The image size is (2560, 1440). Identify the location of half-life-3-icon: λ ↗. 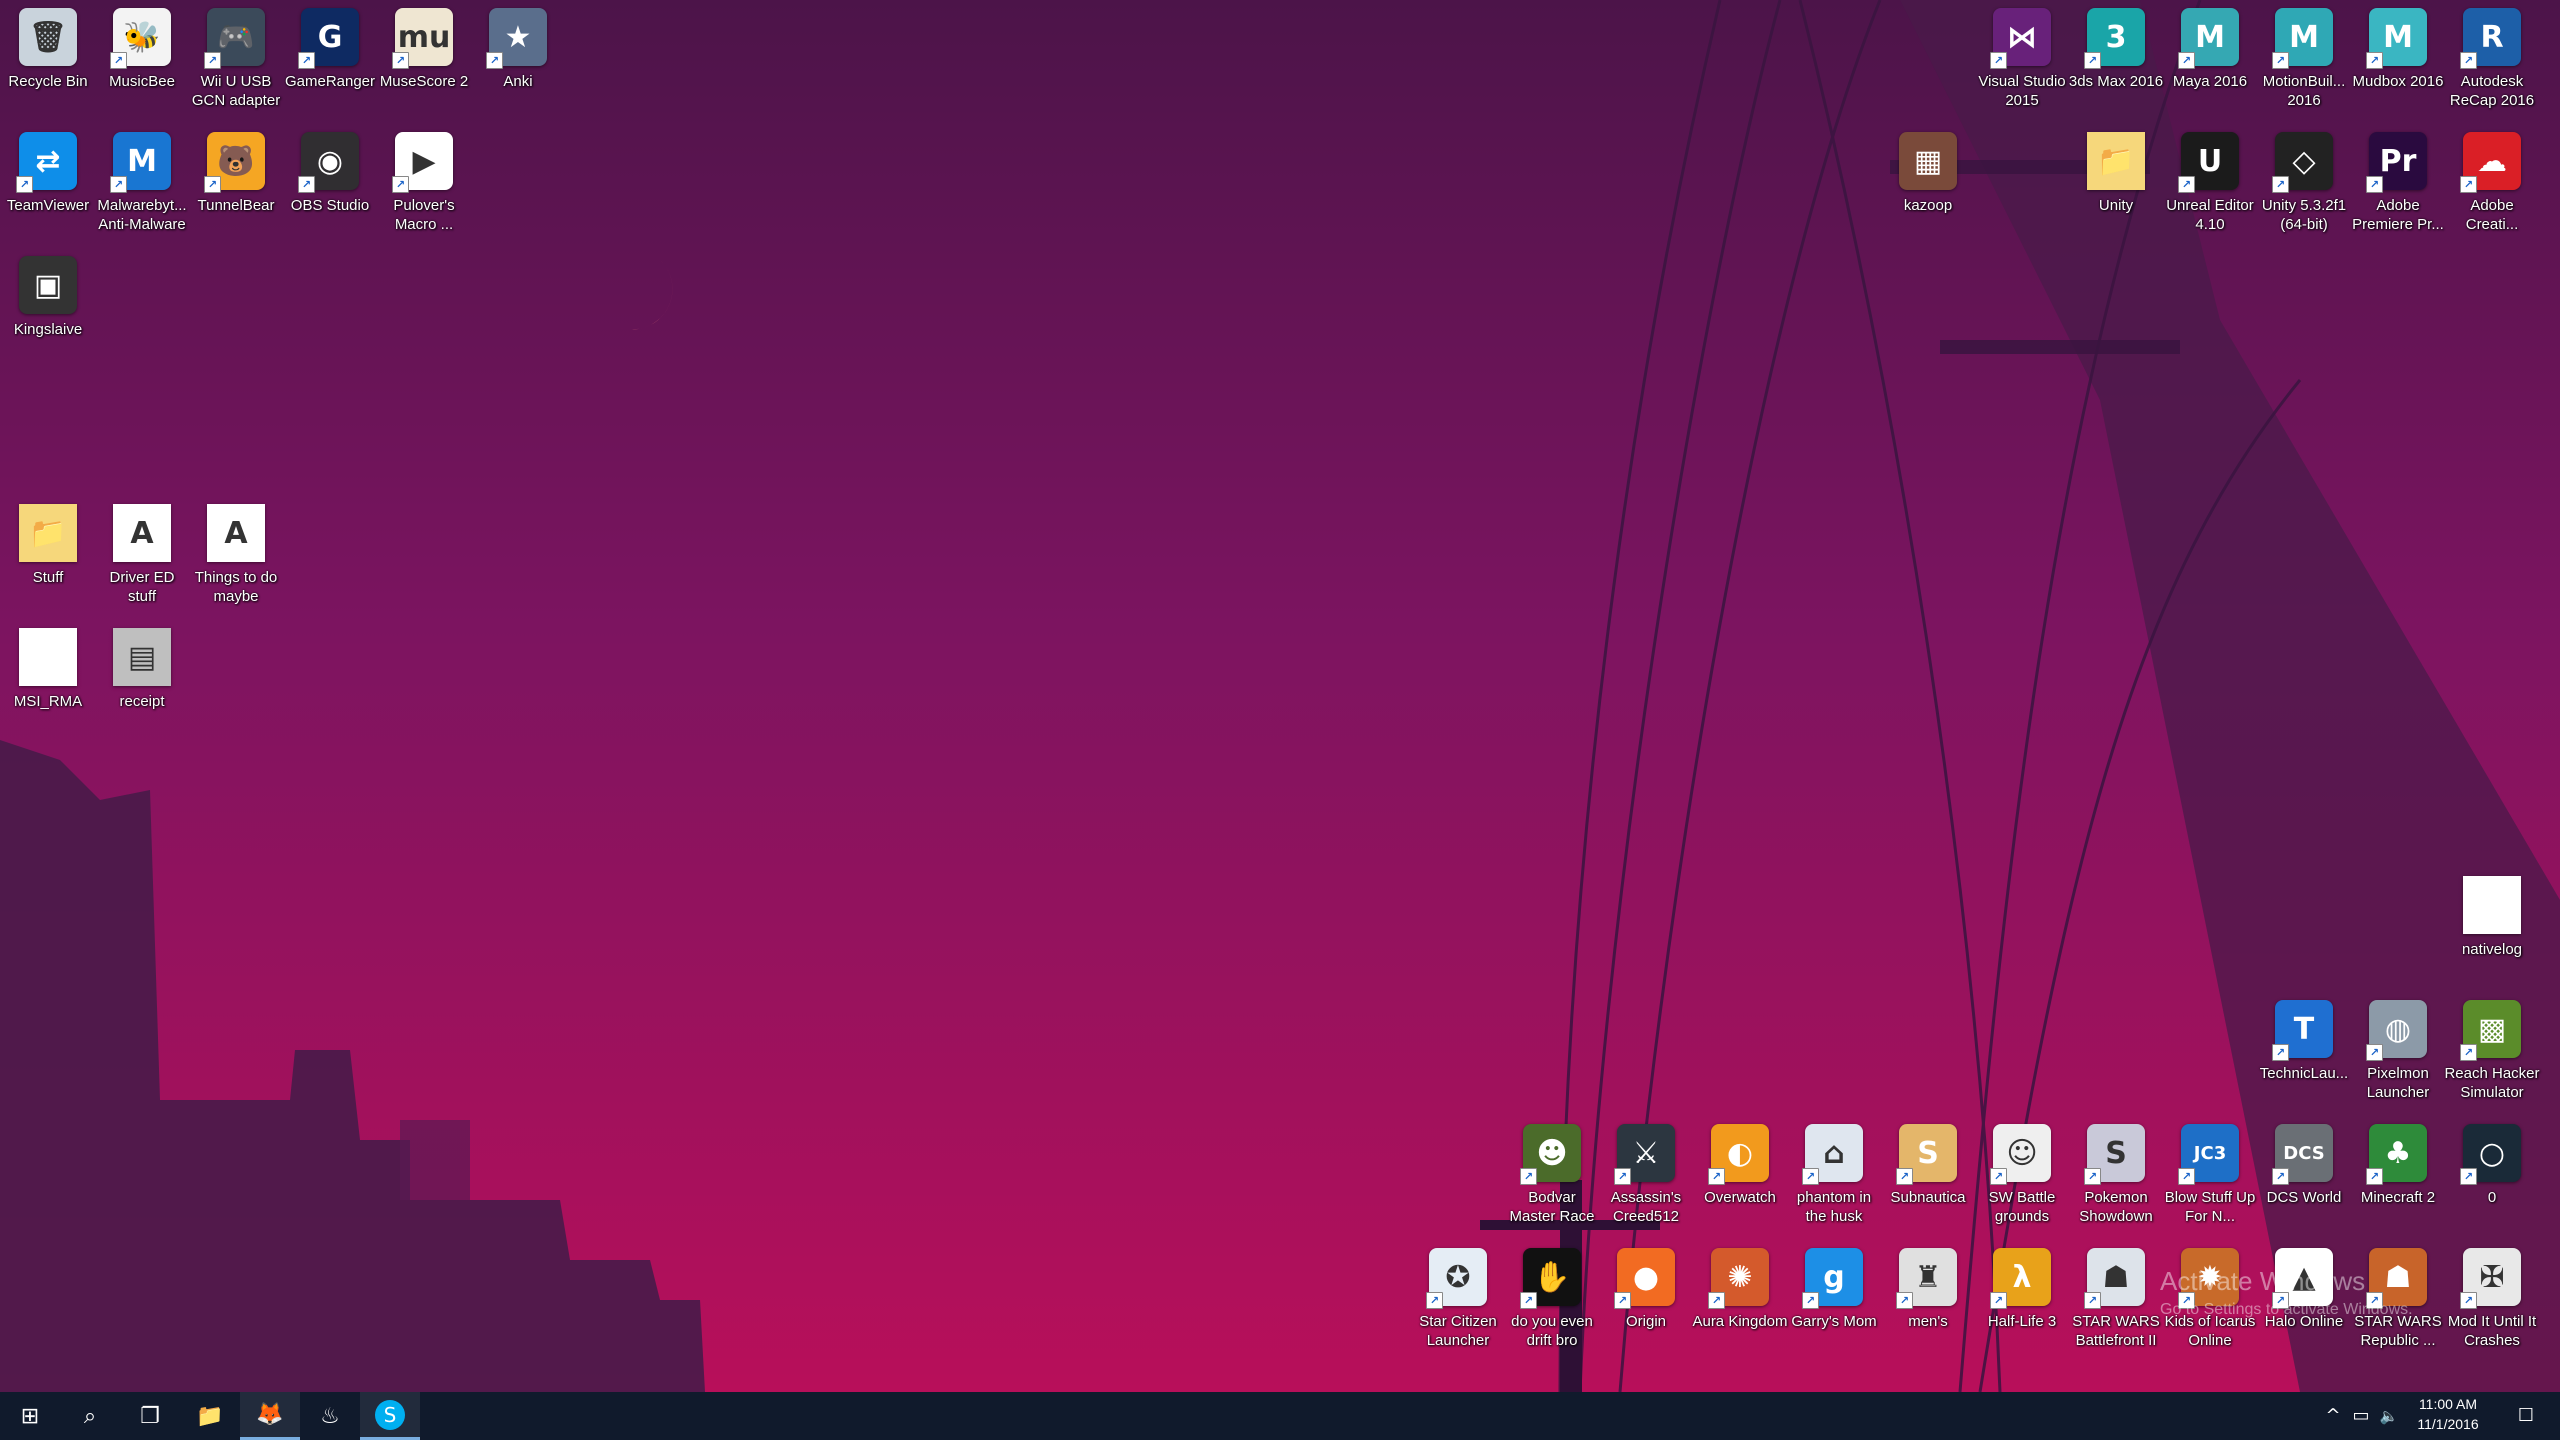
(2020, 1278).